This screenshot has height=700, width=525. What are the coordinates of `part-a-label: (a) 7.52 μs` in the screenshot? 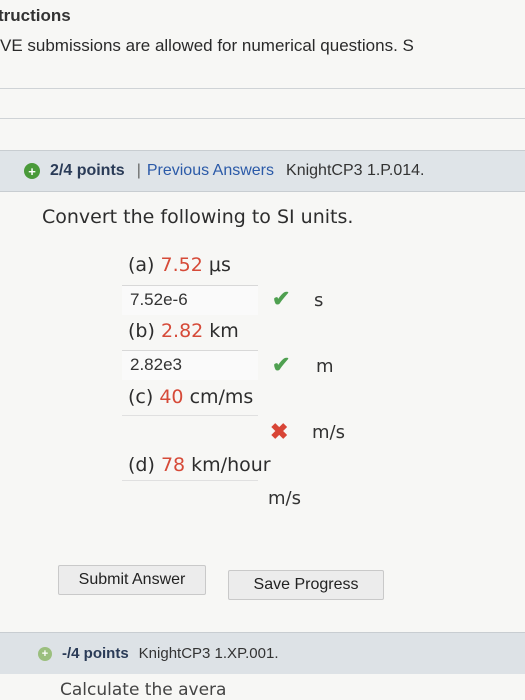 It's located at (179, 265).